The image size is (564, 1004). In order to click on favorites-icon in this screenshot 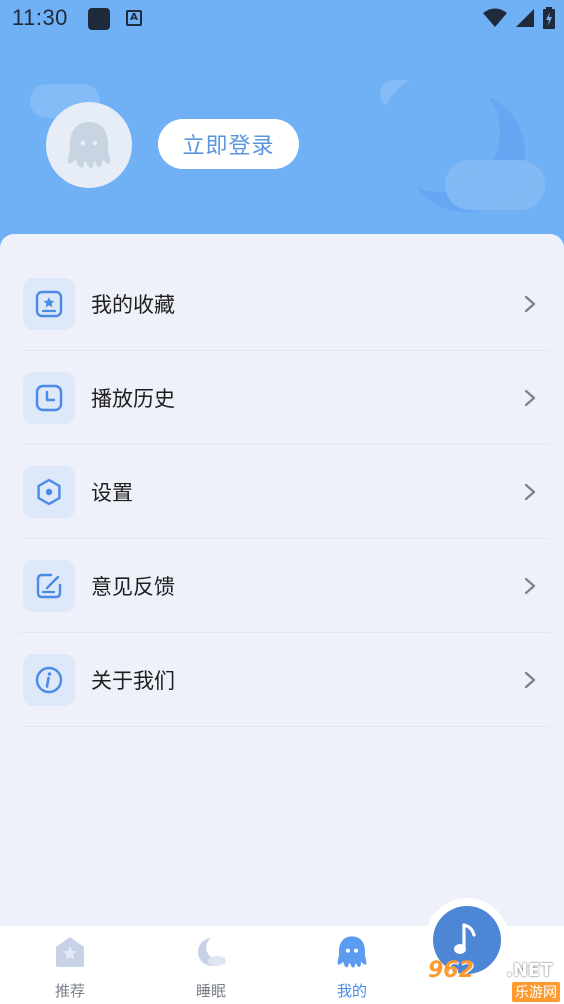, I will do `click(49, 303)`.